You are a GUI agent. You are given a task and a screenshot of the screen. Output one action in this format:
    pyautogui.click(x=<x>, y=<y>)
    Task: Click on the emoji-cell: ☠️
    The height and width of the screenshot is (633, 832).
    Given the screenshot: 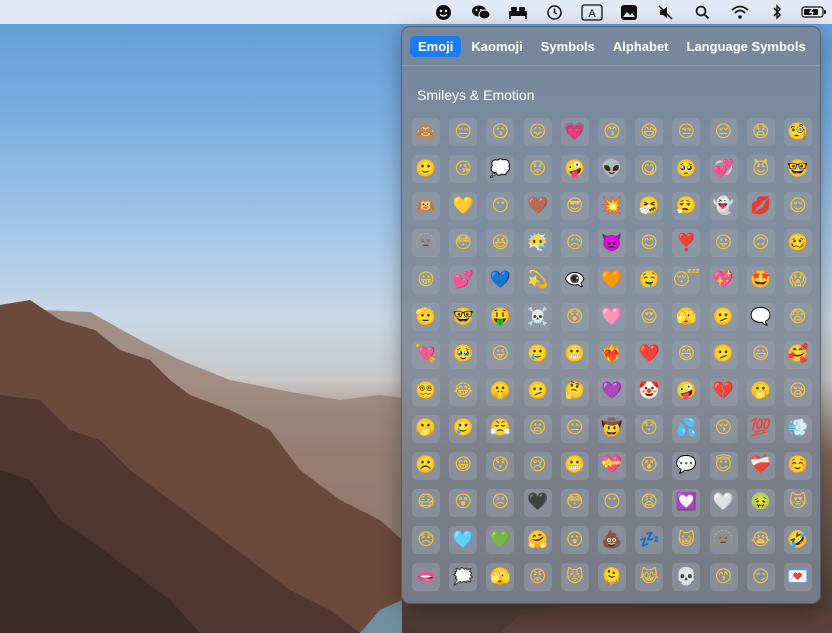 What is the action you would take?
    pyautogui.click(x=537, y=317)
    